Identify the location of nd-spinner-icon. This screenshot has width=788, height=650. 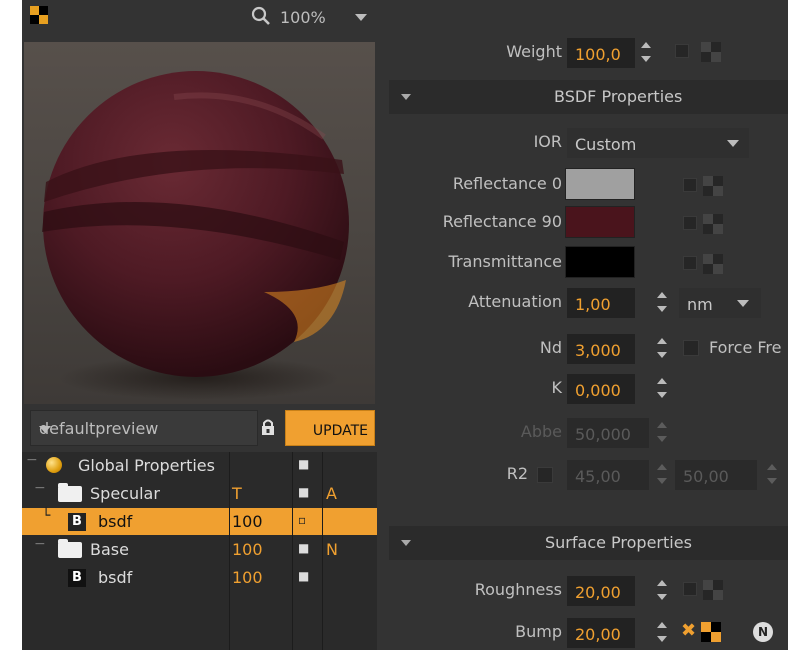
(662, 349).